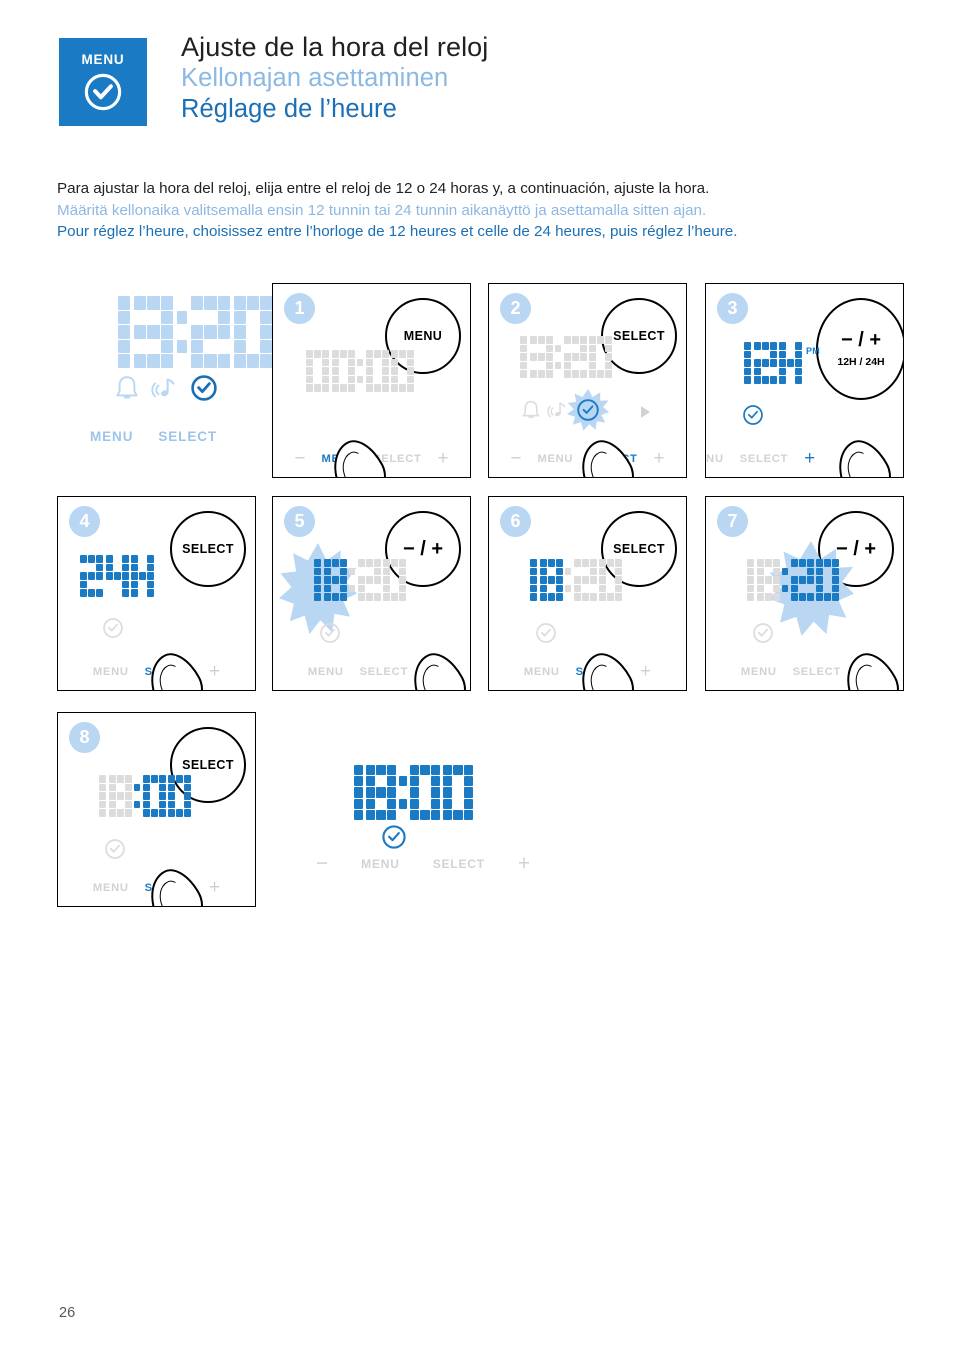 The image size is (954, 1354). Describe the element at coordinates (861, 362) in the screenshot. I see `button-sublabel: 12H / 24H` at that location.